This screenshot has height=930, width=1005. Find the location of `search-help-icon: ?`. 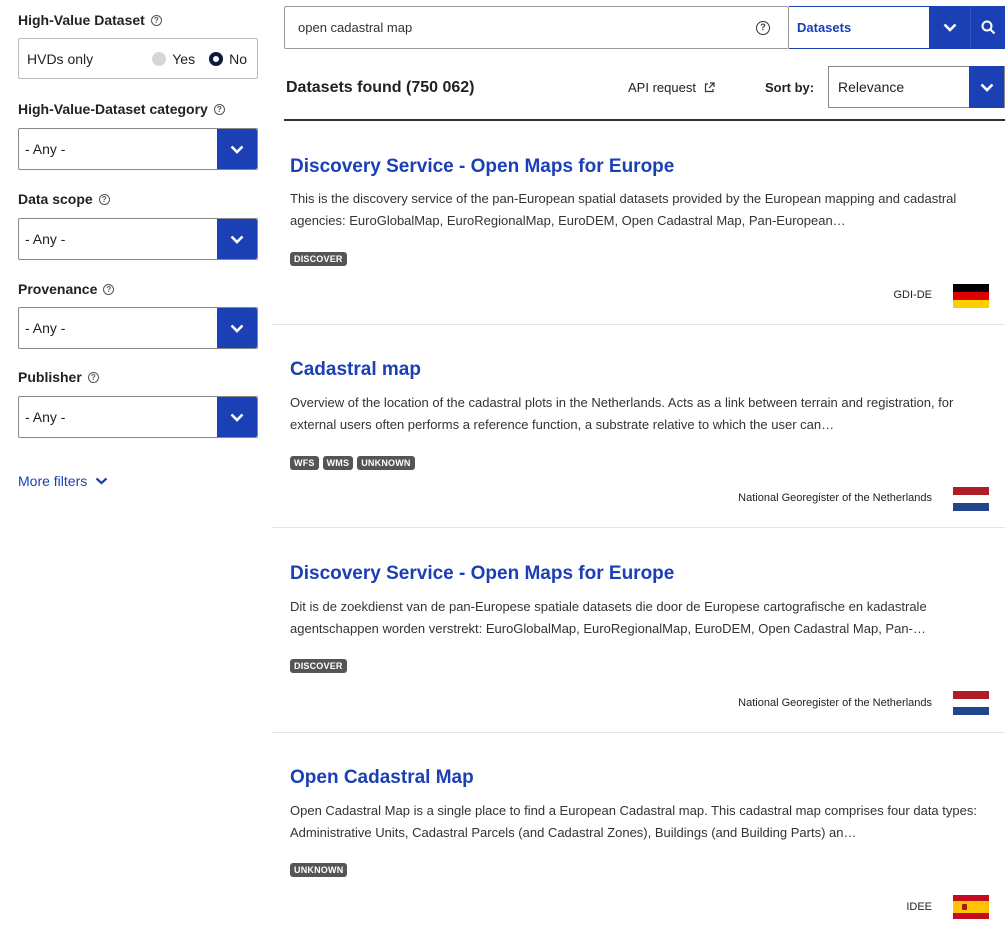

search-help-icon: ? is located at coordinates (763, 27).